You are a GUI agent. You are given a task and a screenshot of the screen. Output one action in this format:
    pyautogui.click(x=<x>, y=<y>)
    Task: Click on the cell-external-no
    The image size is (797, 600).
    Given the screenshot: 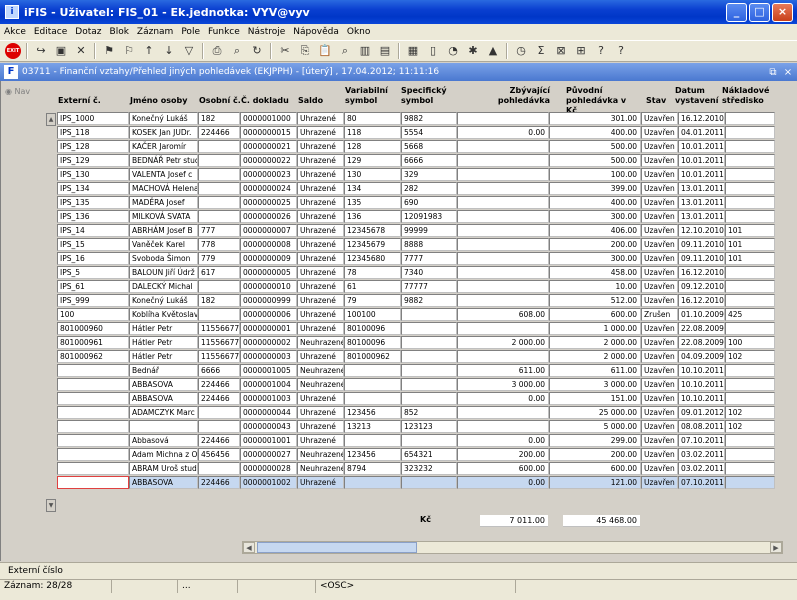 What is the action you would take?
    pyautogui.click(x=93, y=370)
    